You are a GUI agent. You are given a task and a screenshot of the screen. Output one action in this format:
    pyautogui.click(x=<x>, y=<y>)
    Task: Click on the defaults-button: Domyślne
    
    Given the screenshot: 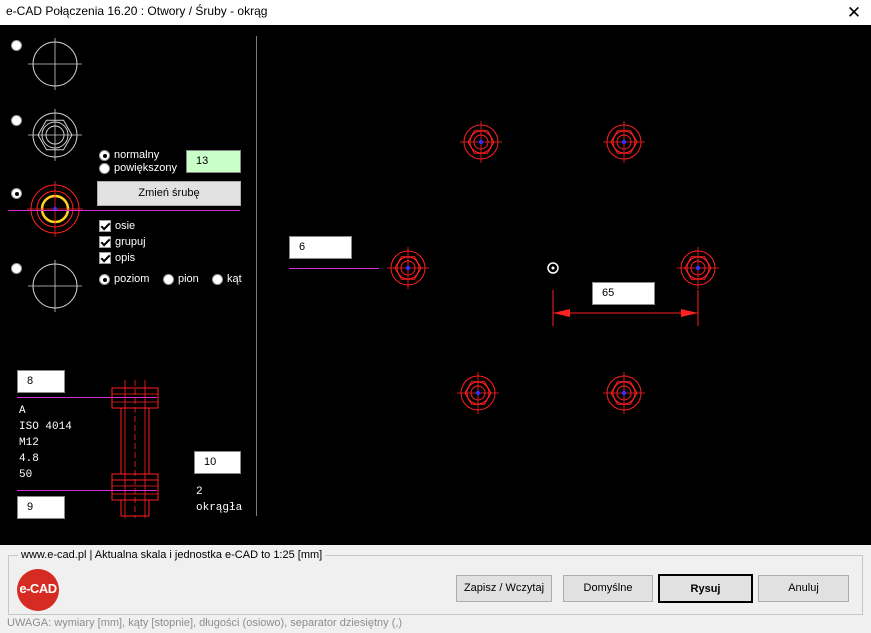 What is the action you would take?
    pyautogui.click(x=608, y=588)
    